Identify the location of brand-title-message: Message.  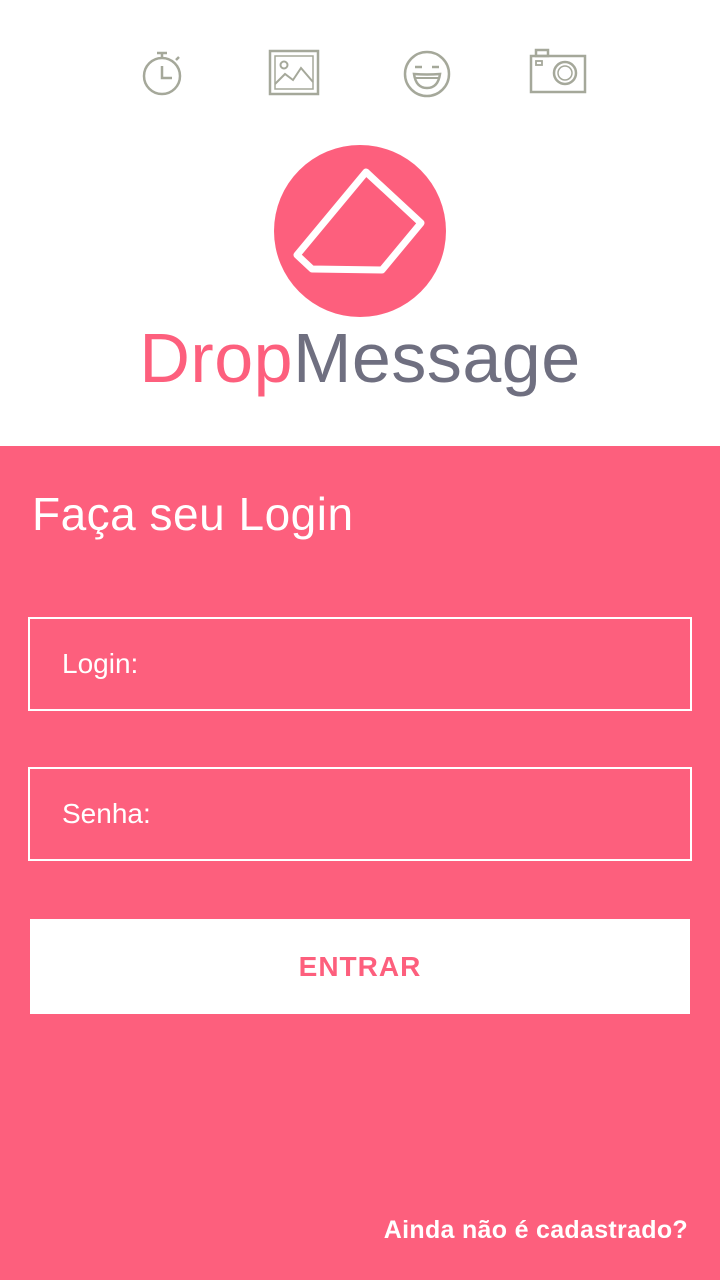
(437, 358).